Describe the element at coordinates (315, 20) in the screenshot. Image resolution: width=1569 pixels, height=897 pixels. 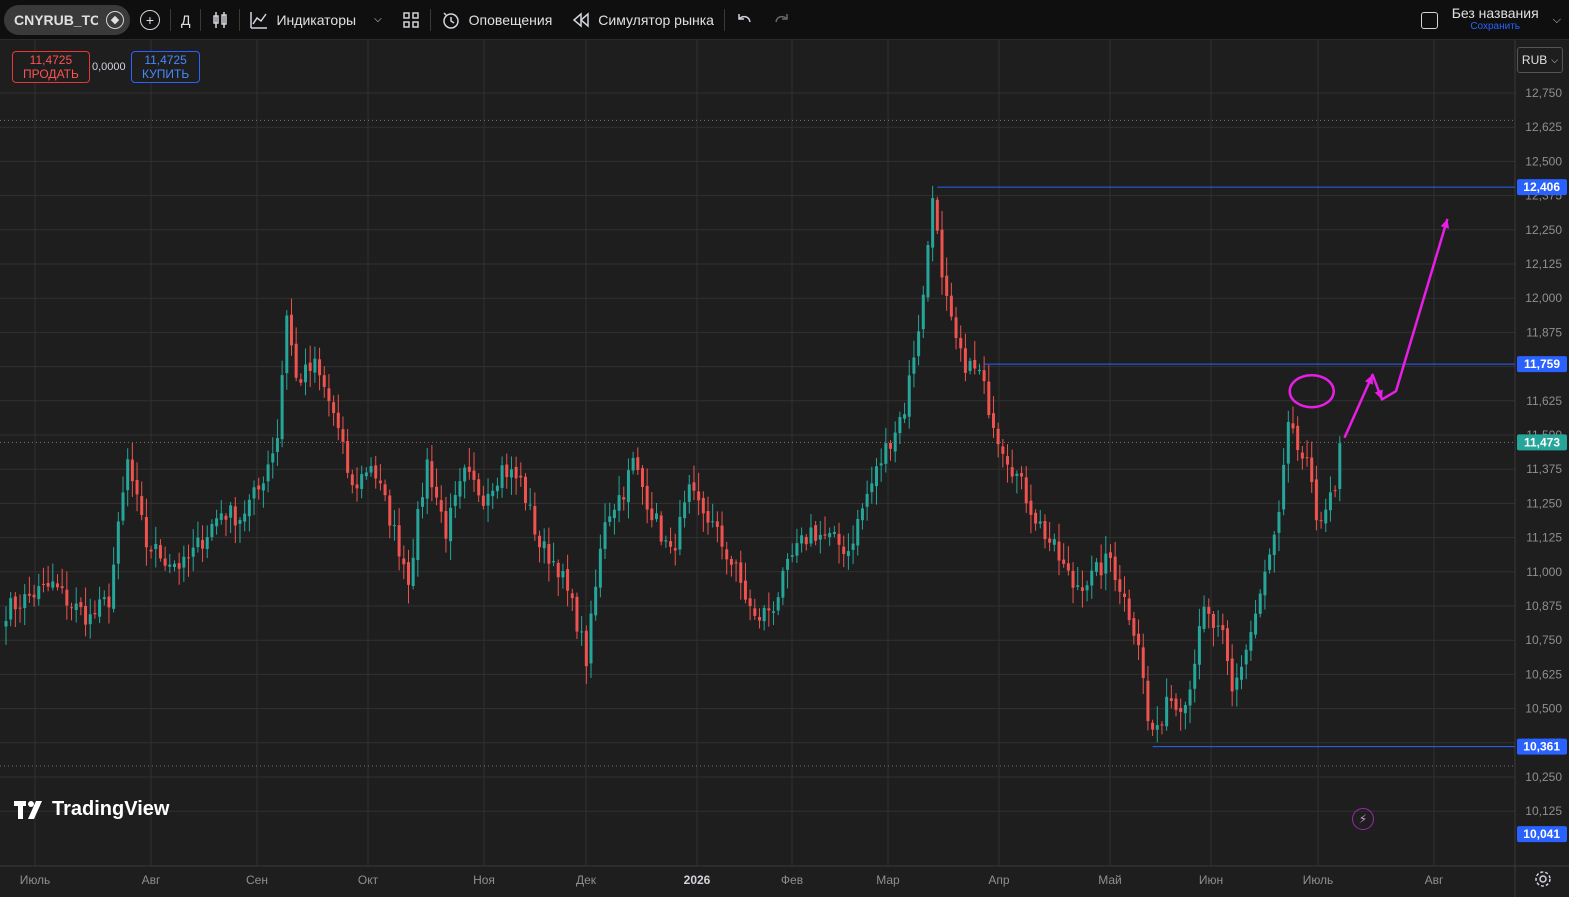
I see `indicators-button: Индикаторы ⌵` at that location.